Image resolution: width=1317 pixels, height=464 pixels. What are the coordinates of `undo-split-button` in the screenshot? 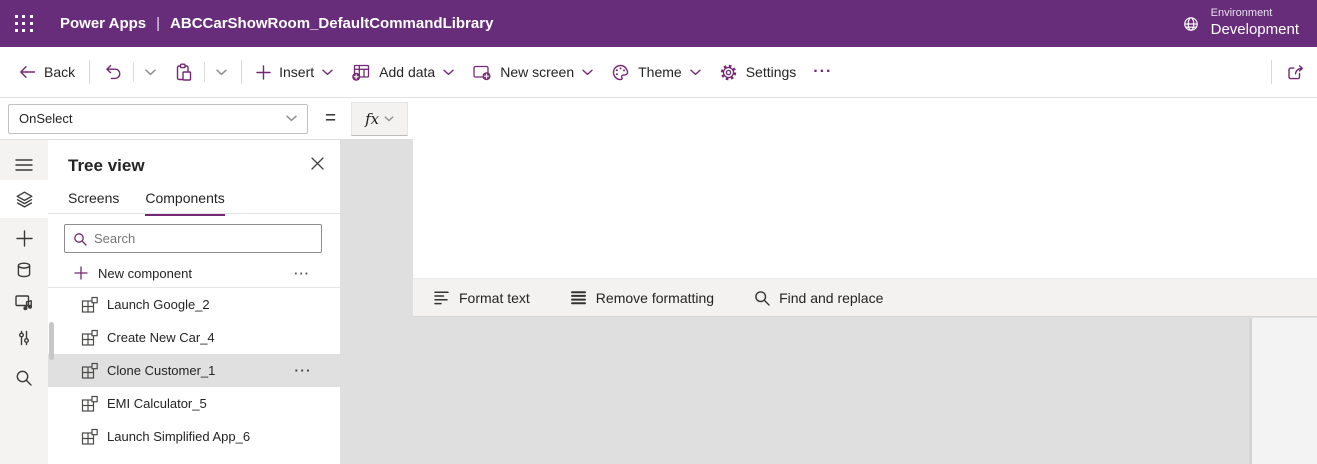 It's located at (130, 72).